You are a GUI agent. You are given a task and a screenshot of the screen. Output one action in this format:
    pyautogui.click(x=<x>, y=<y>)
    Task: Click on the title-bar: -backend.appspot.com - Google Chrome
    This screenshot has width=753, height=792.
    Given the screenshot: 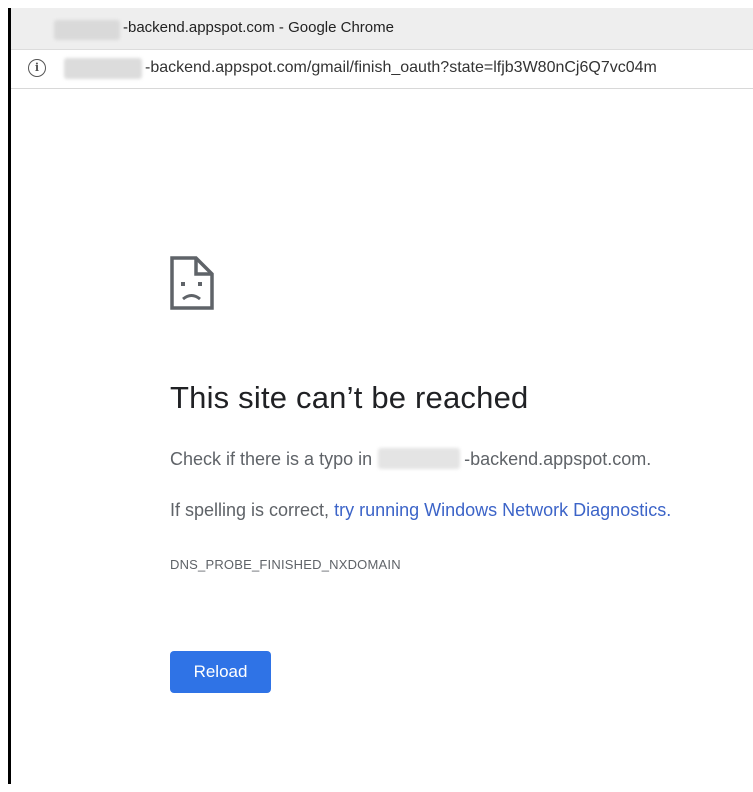 What is the action you would take?
    pyautogui.click(x=382, y=29)
    